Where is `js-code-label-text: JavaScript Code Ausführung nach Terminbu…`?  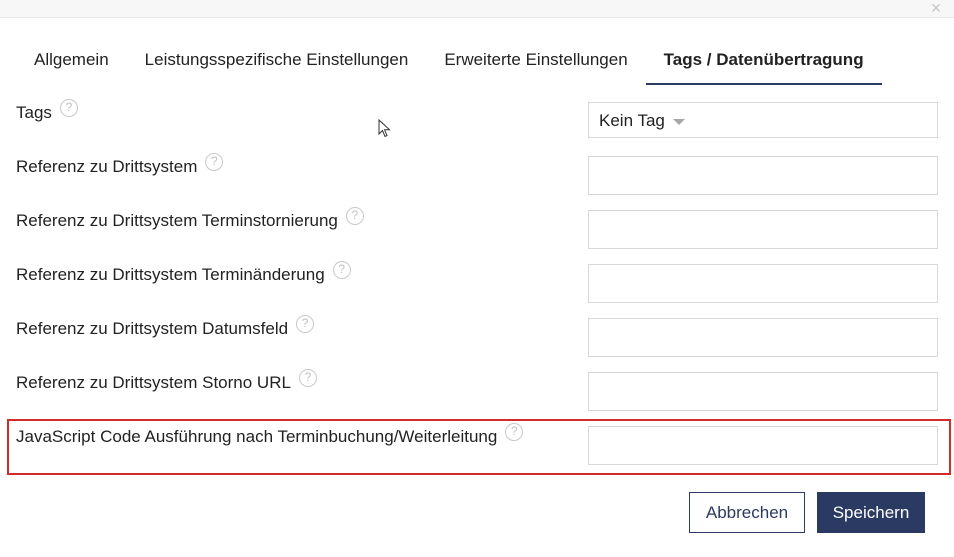 js-code-label-text: JavaScript Code Ausführung nach Terminbu… is located at coordinates (257, 436).